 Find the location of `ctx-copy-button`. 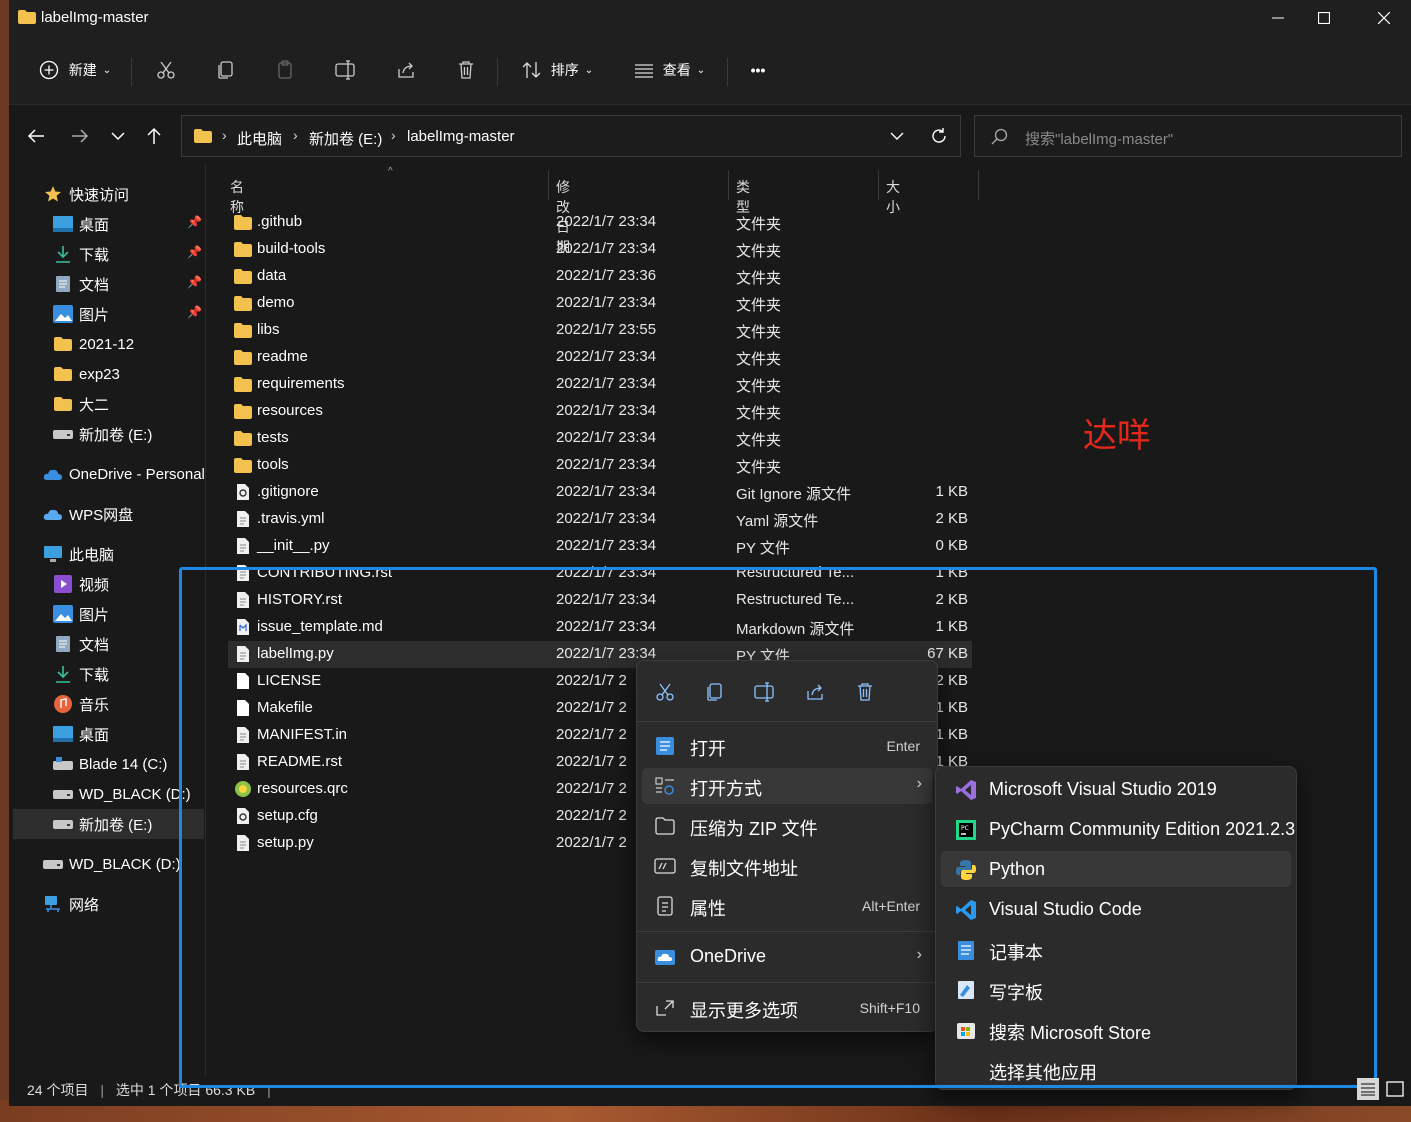

ctx-copy-button is located at coordinates (715, 692).